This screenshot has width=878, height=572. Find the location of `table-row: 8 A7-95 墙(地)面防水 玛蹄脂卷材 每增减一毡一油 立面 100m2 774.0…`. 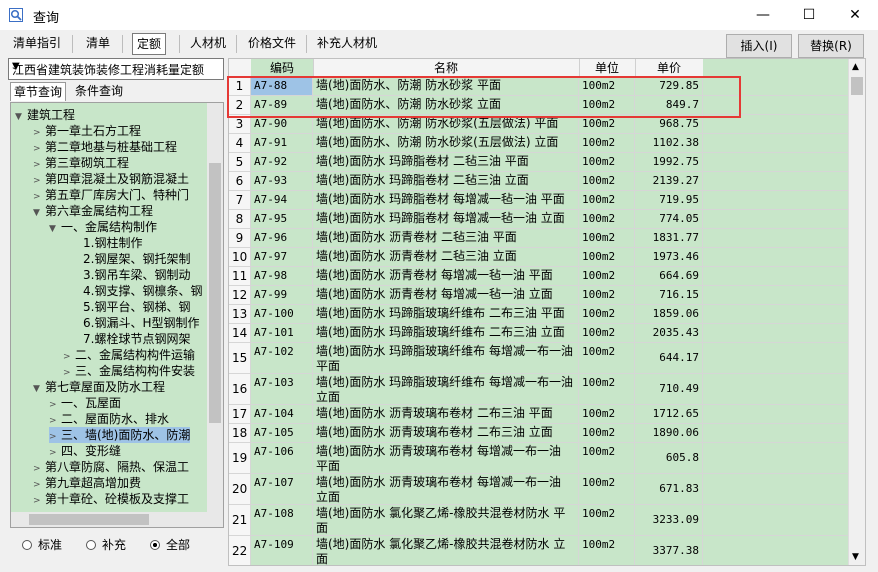

table-row: 8 A7-95 墙(地)面防水 玛蹄脂卷材 每增减一毡一油 立面 100m2 774.0… is located at coordinates (539, 219).